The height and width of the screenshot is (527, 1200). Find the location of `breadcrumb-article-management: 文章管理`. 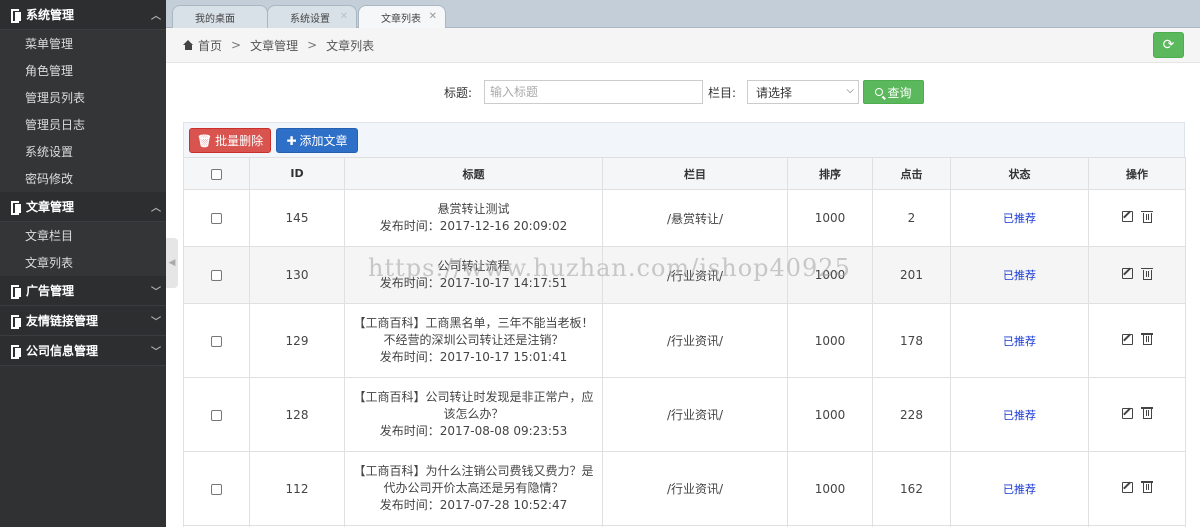

breadcrumb-article-management: 文章管理 is located at coordinates (274, 45).